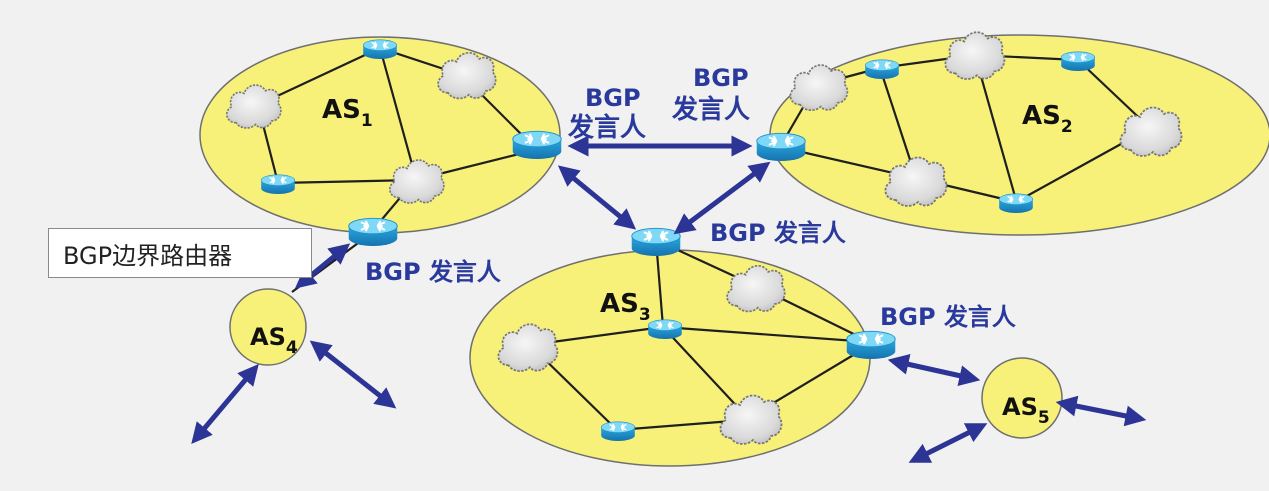 This screenshot has height=491, width=1269. What do you see at coordinates (433, 272) in the screenshot?
I see `as1-bottom-speaker-label: BGP 发言人` at bounding box center [433, 272].